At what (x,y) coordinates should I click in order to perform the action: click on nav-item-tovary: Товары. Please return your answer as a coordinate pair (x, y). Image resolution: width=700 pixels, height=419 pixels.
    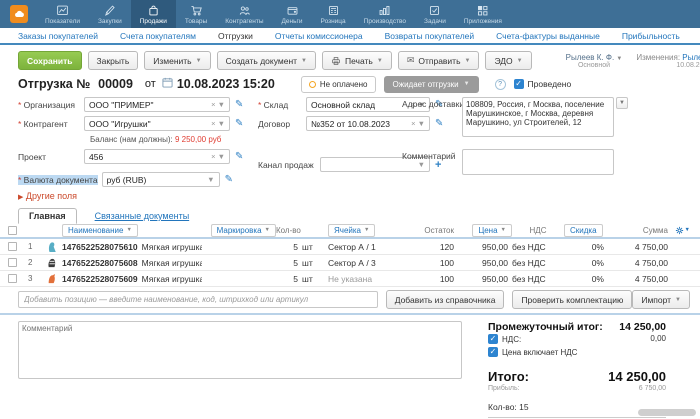
    Looking at the image, I should click on (196, 14).